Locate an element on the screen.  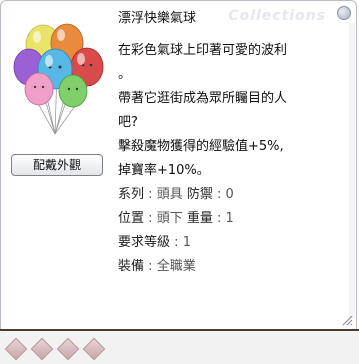
equip-value: 全職業 is located at coordinates (176, 266).